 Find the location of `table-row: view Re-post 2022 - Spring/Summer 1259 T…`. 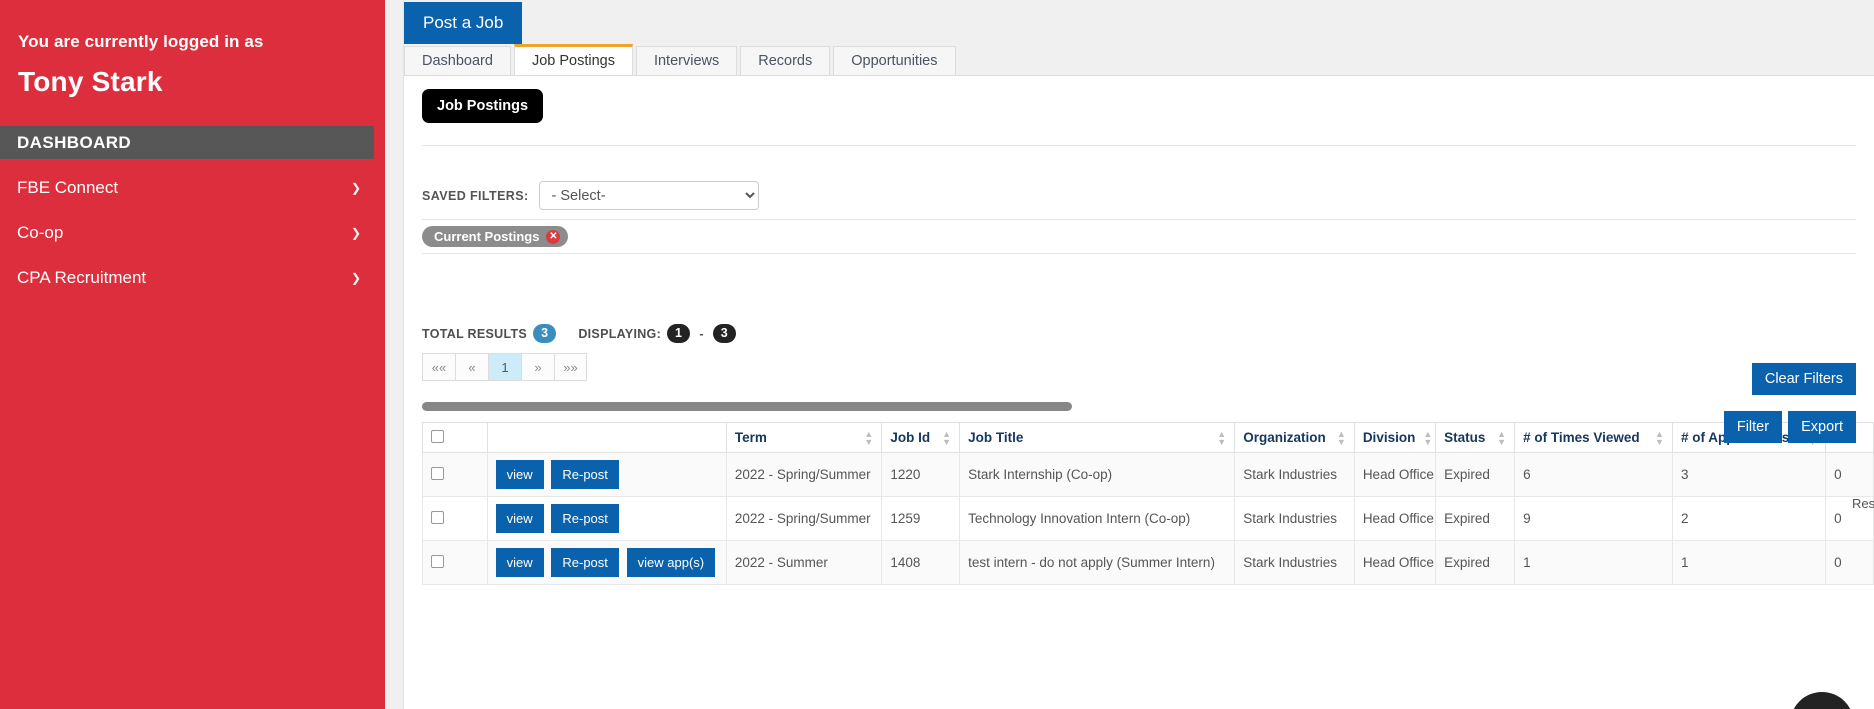

table-row: view Re-post 2022 - Spring/Summer 1259 T… is located at coordinates (1148, 518).